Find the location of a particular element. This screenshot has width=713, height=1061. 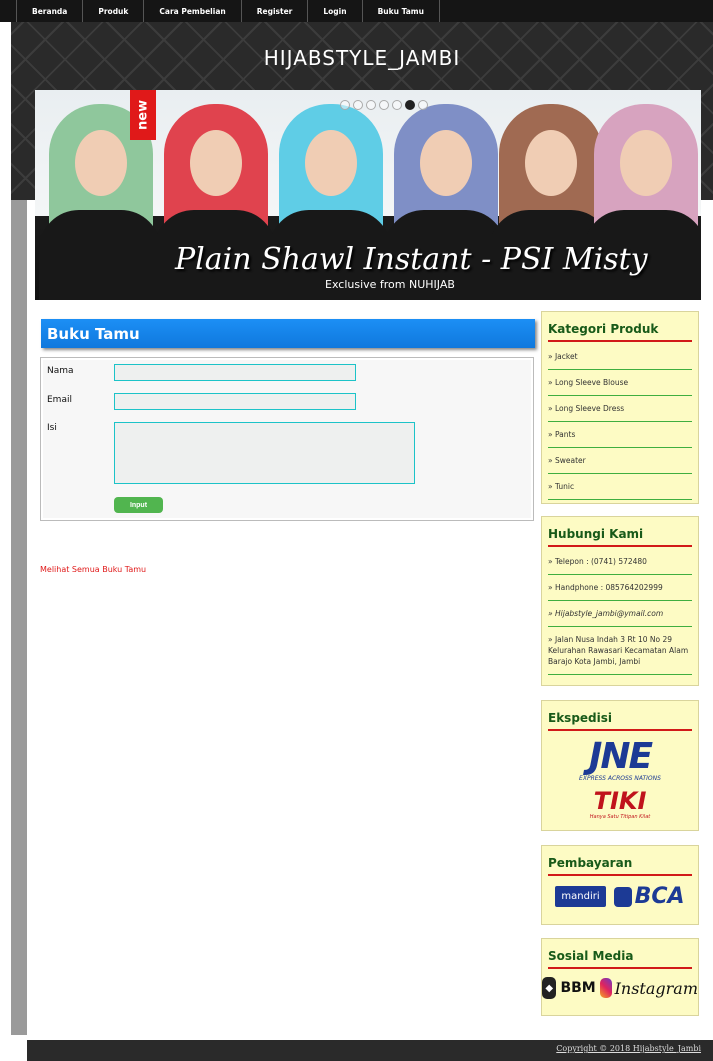

tiki-logo-wrap: TIKI Hanya Satu Titipan Kilat is located at coordinates (620, 804).